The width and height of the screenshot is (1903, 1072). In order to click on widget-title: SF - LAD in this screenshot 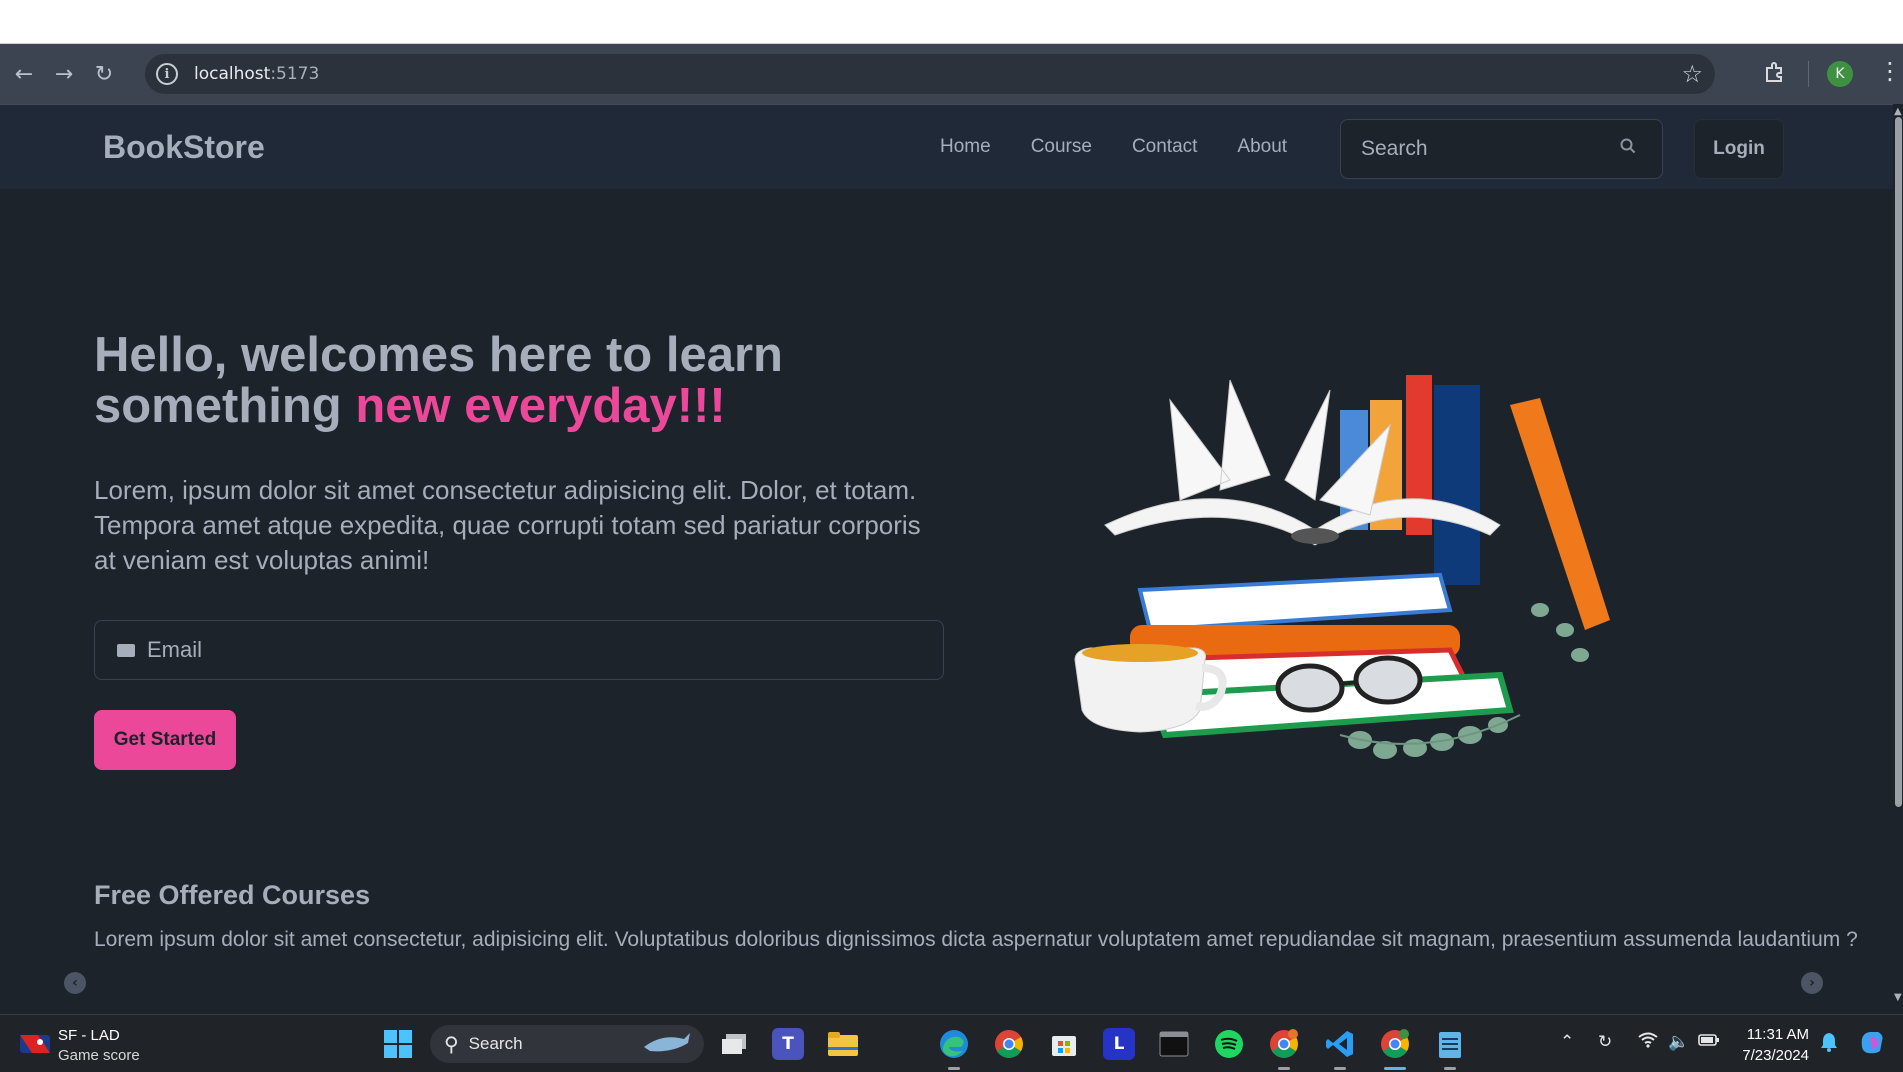, I will do `click(89, 1035)`.